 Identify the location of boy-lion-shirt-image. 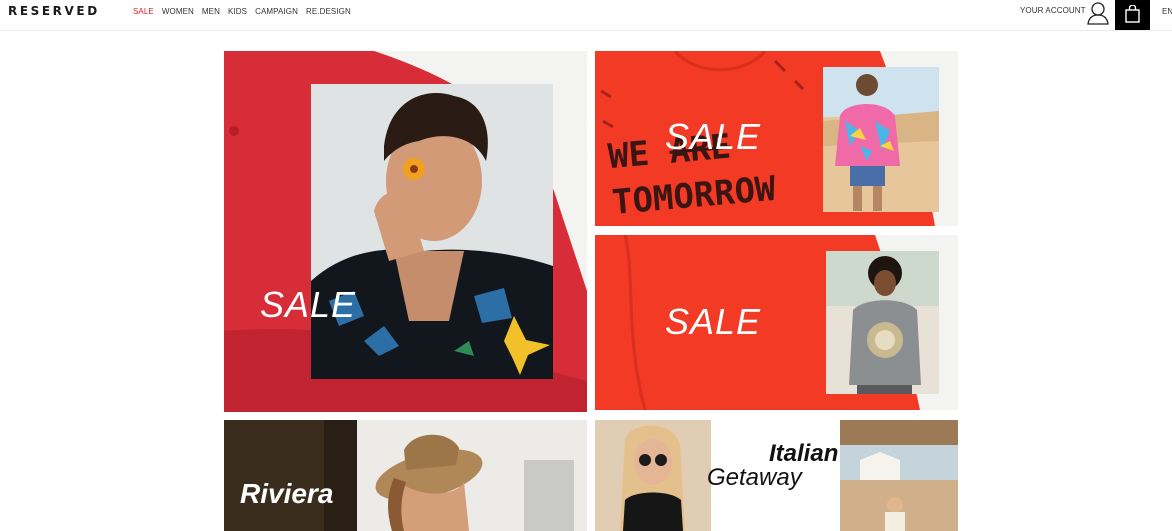
(776, 322).